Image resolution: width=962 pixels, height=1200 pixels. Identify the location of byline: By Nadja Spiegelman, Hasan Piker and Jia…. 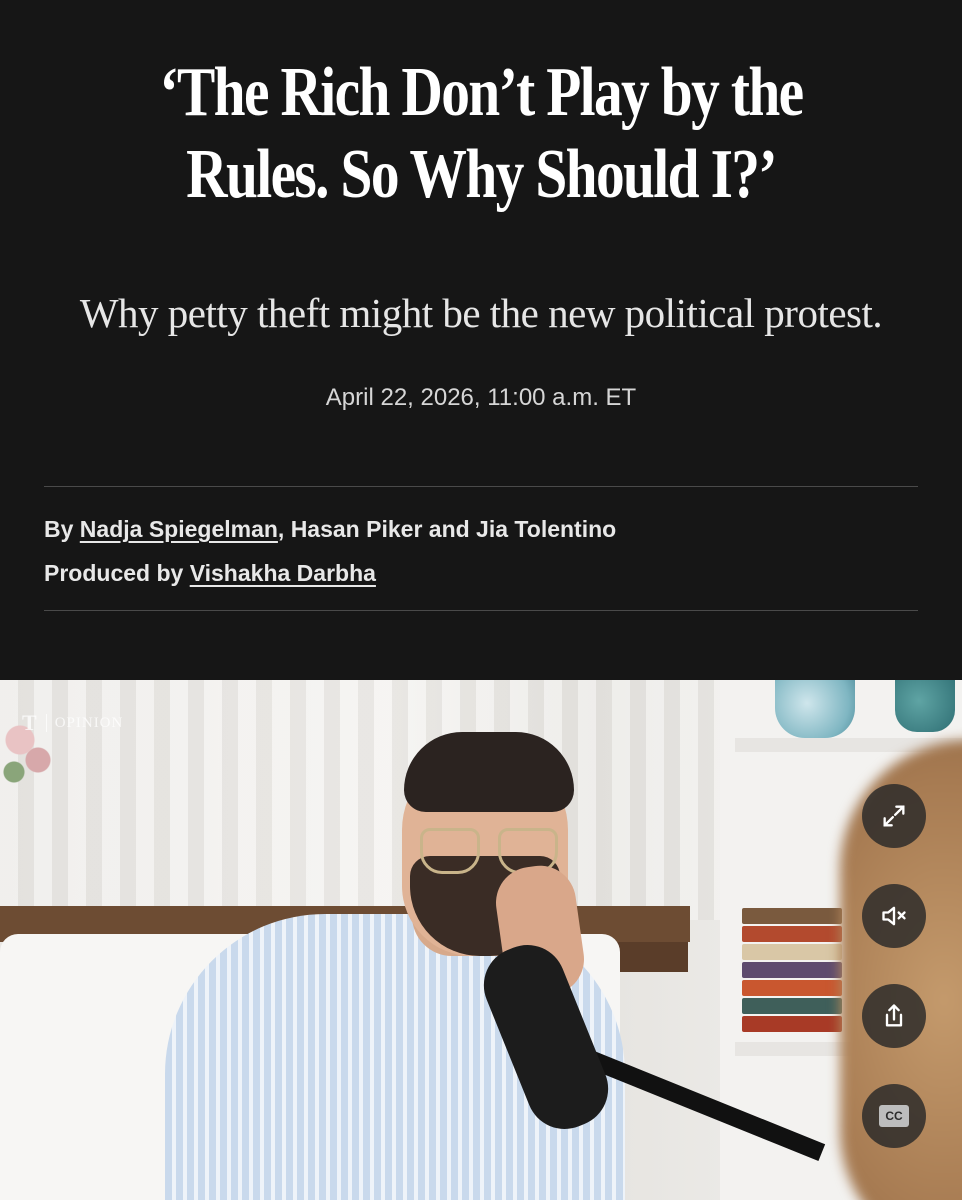
(330, 529).